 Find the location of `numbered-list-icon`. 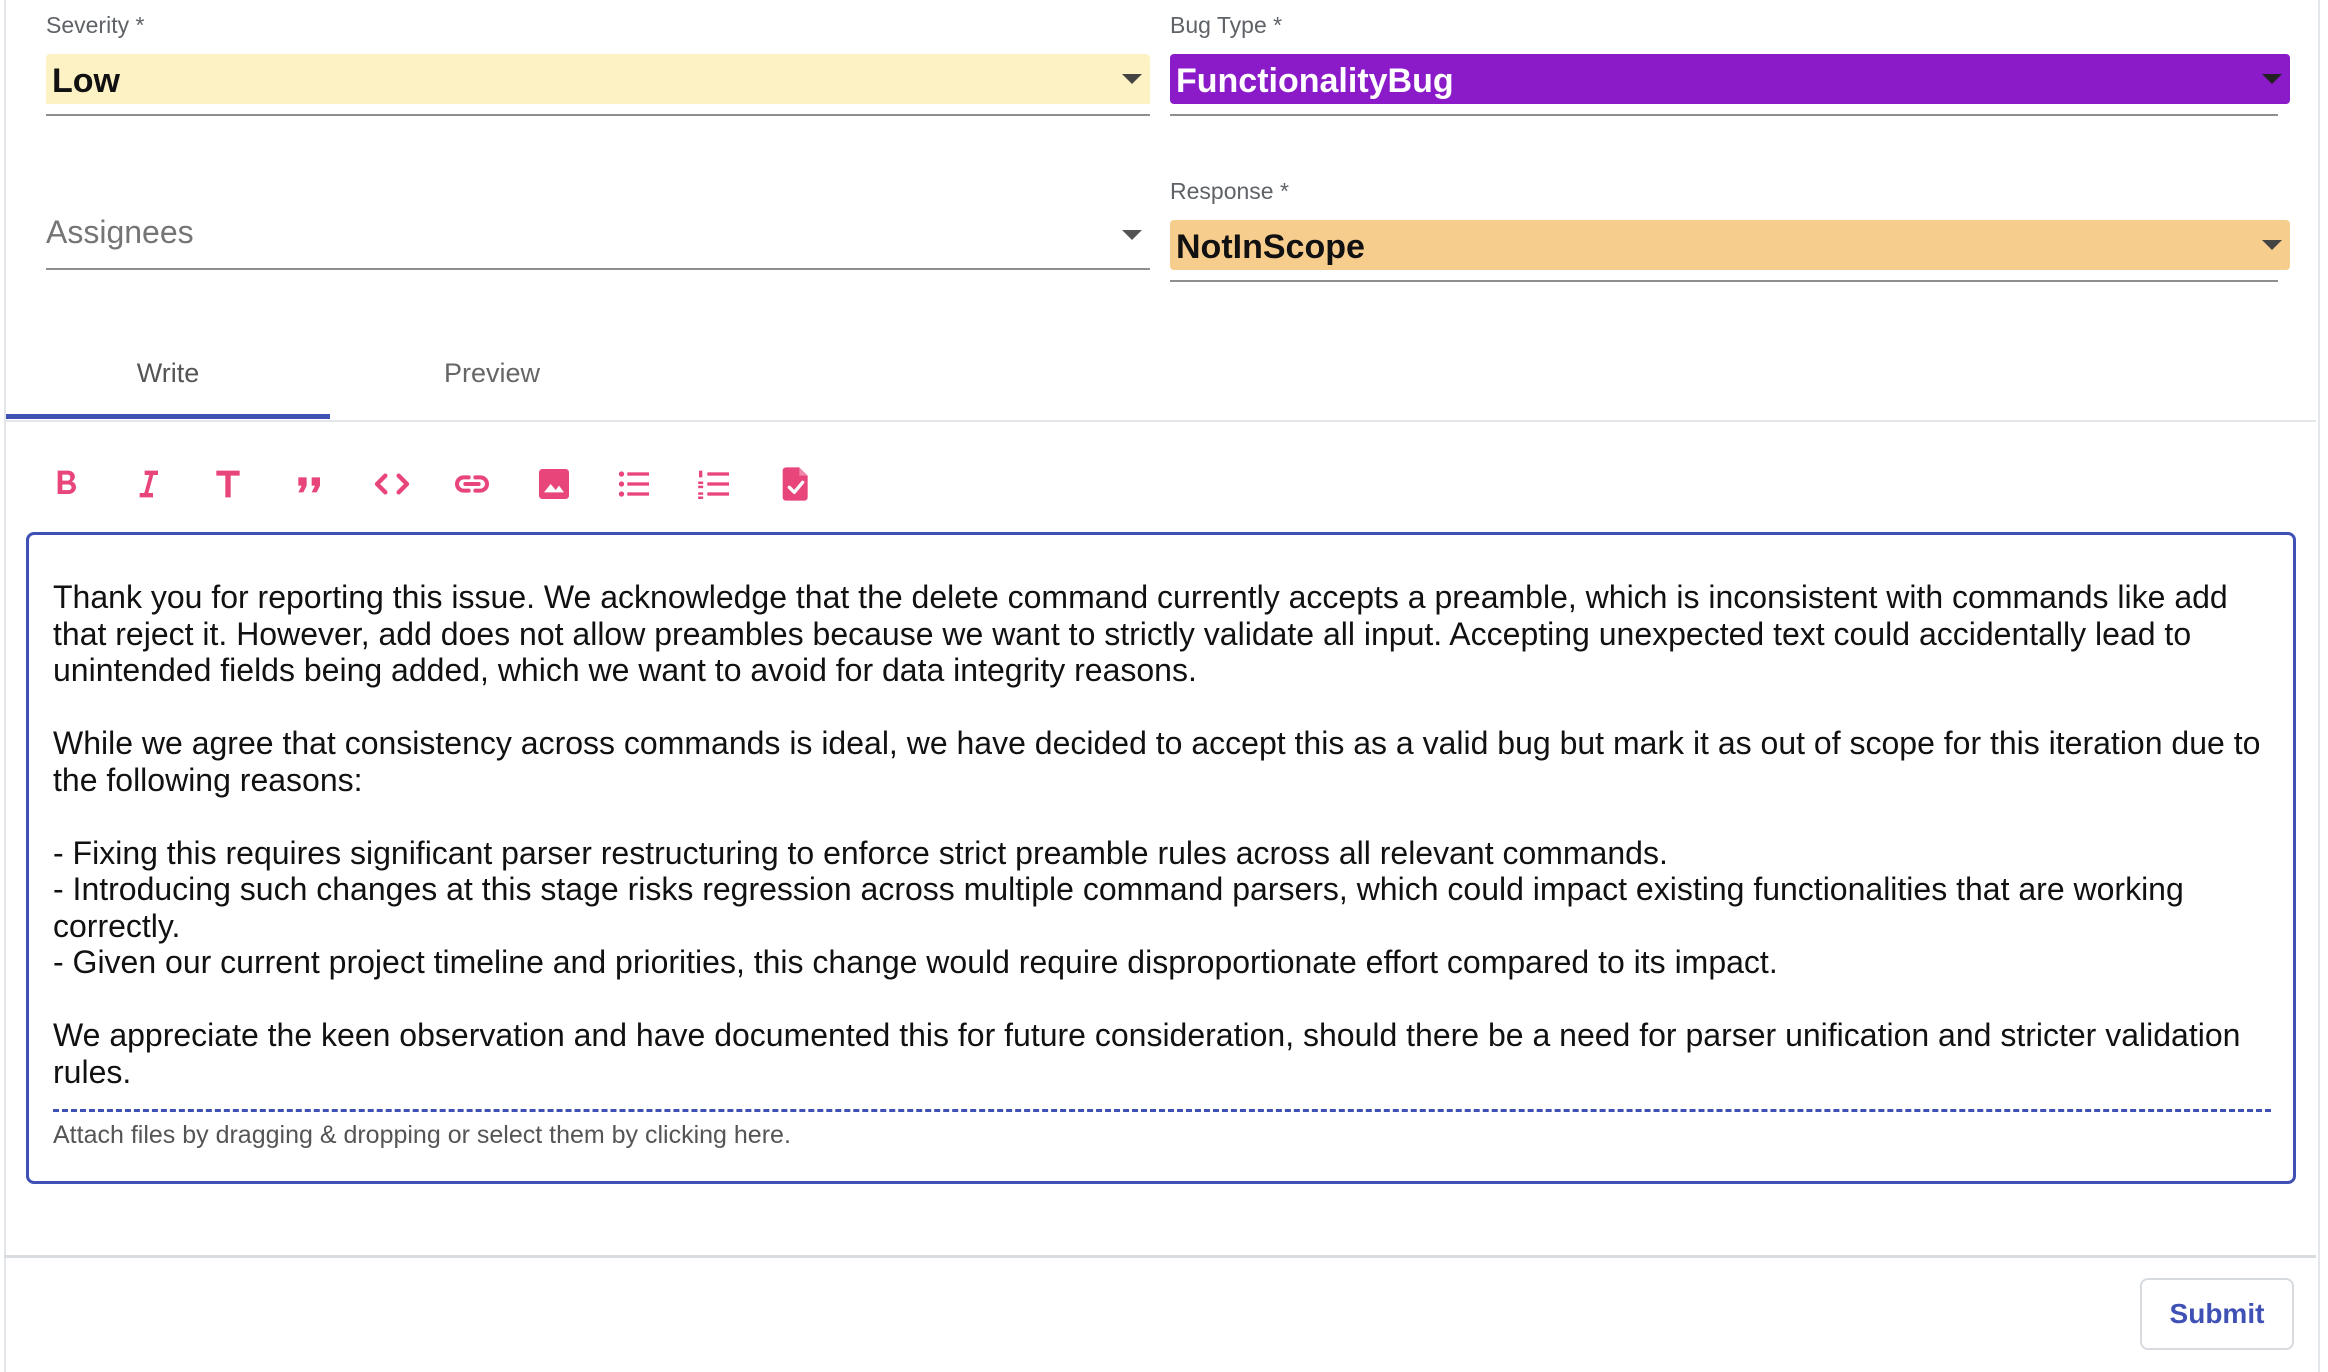

numbered-list-icon is located at coordinates (713, 484).